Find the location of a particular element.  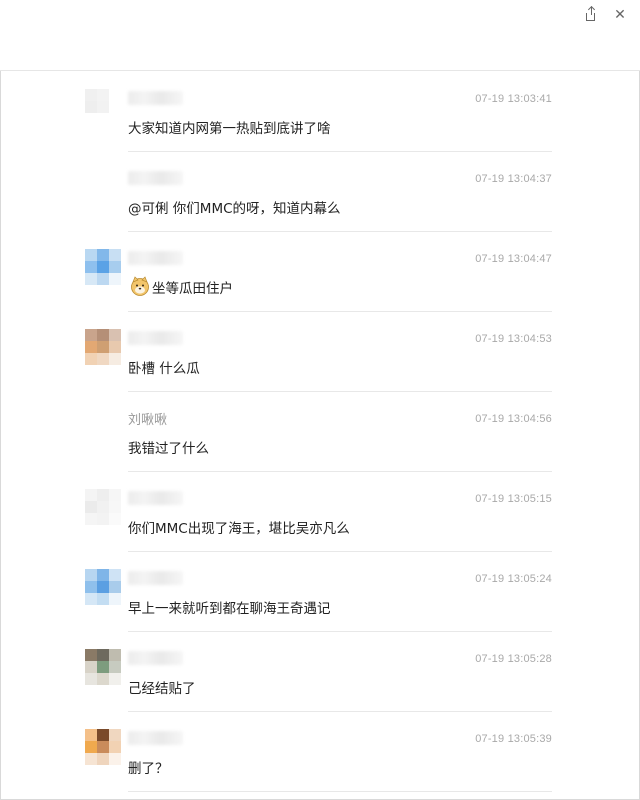

message-timestamp: 07-19 13:05:24 is located at coordinates (513, 579).